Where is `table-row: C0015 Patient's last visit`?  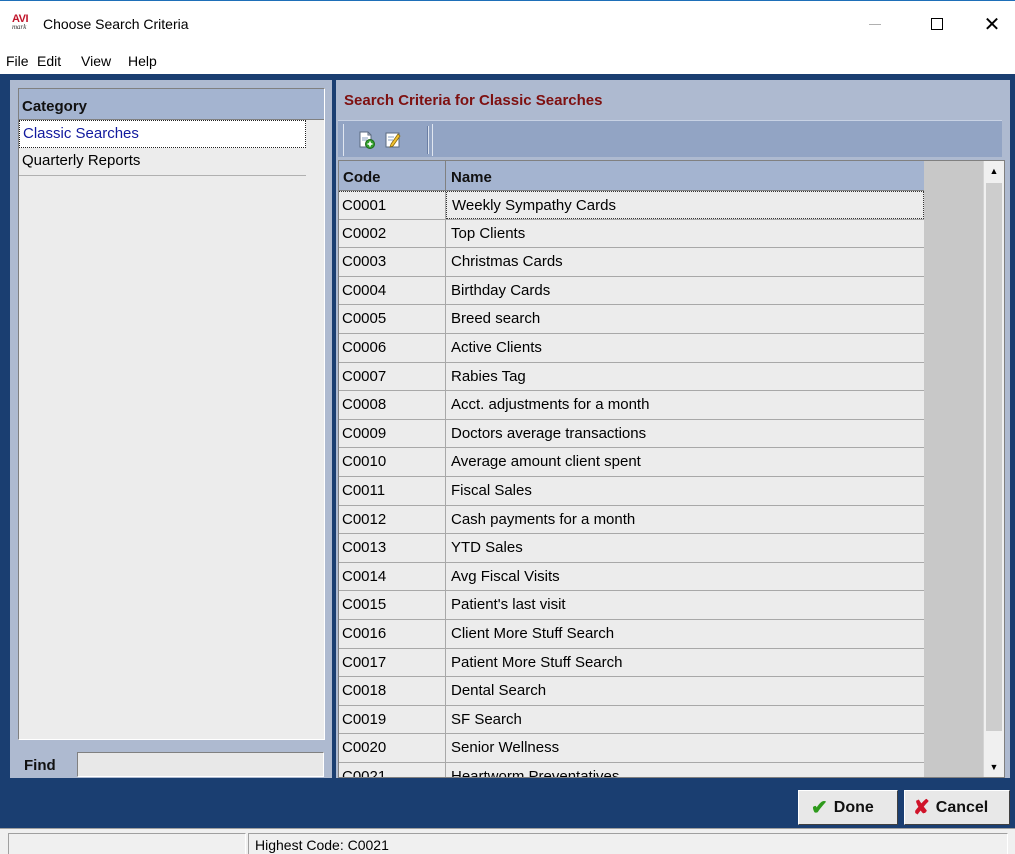
table-row: C0015 Patient's last visit is located at coordinates (631, 605).